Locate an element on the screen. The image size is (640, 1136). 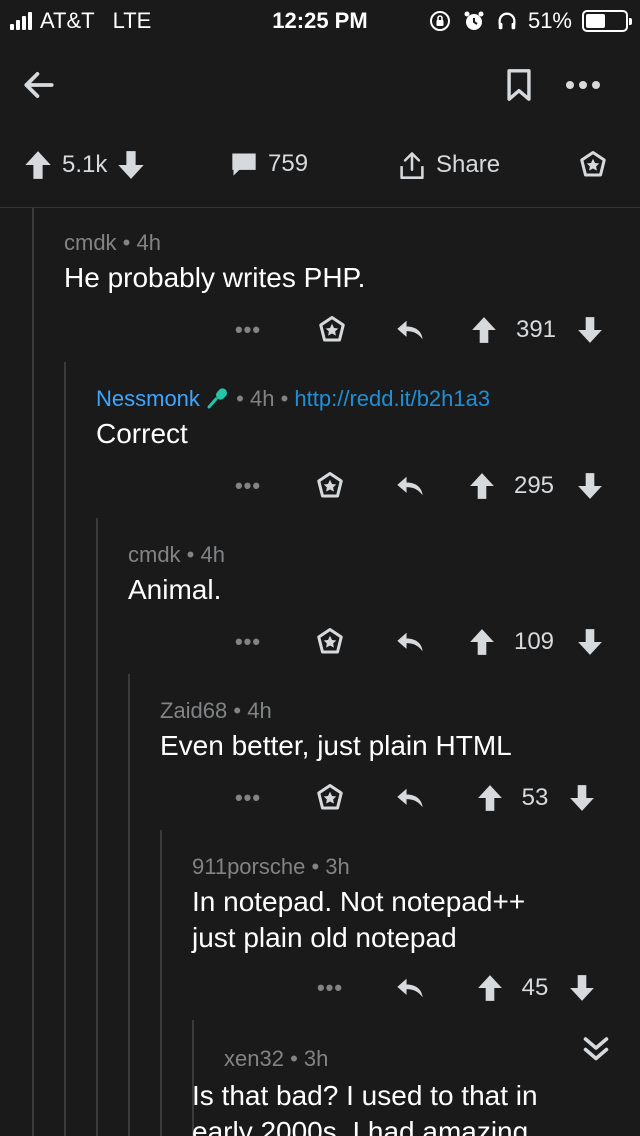
comment-score: 109 is located at coordinates (534, 641).